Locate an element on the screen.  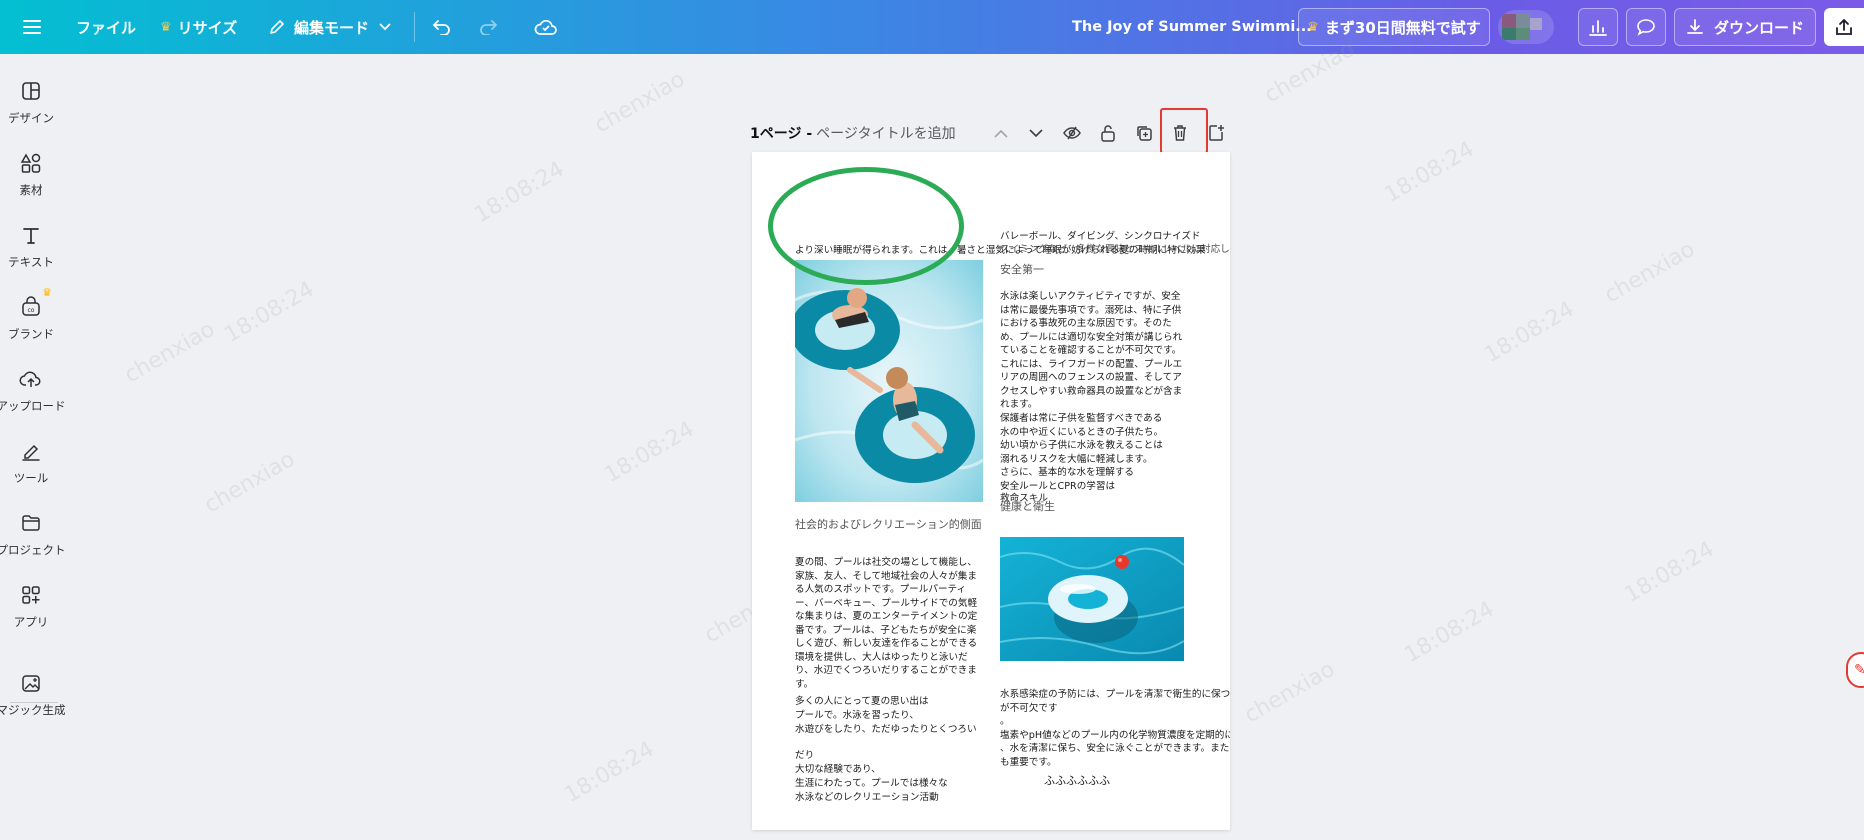
share-button is located at coordinates (1844, 27).